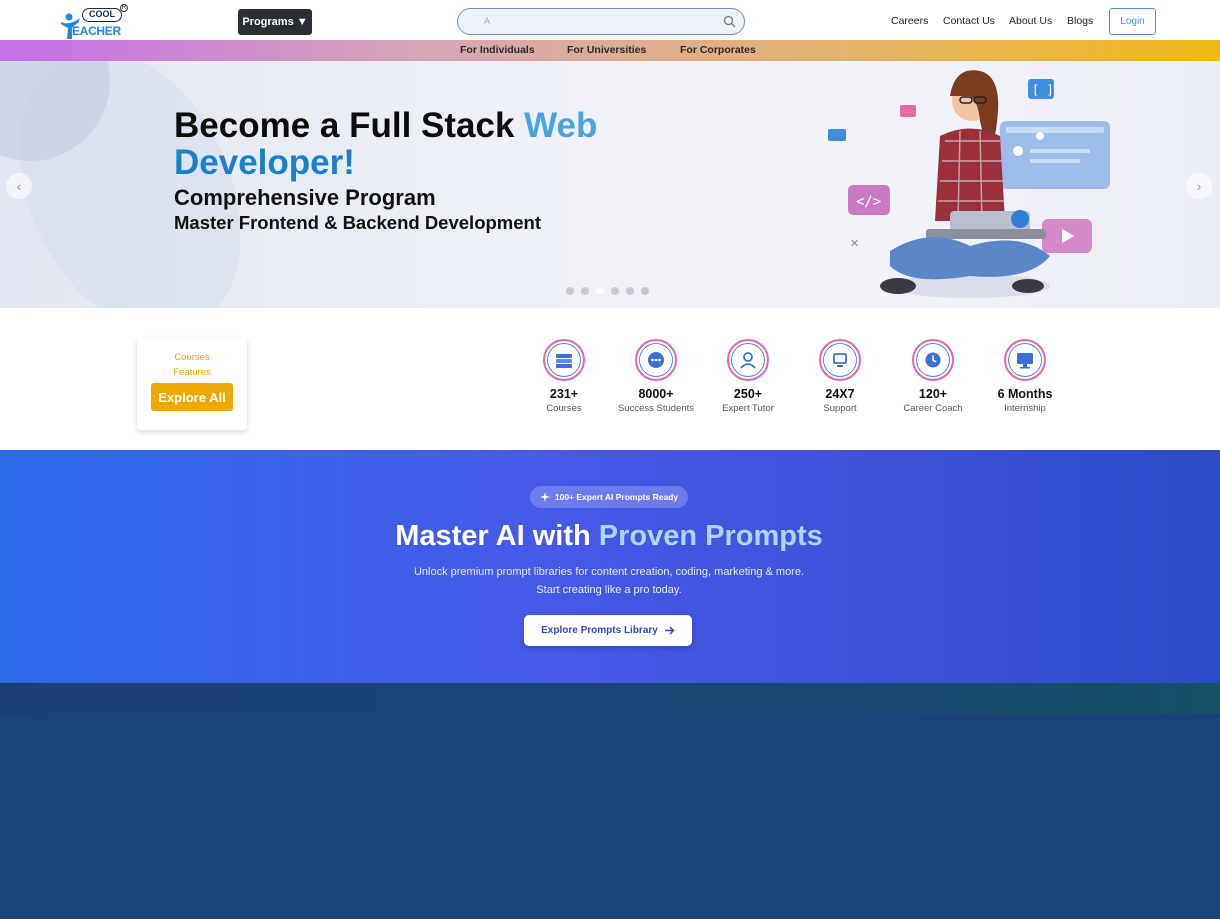 This screenshot has width=1220, height=919. Describe the element at coordinates (656, 360) in the screenshot. I see `chat-students-icon` at that location.